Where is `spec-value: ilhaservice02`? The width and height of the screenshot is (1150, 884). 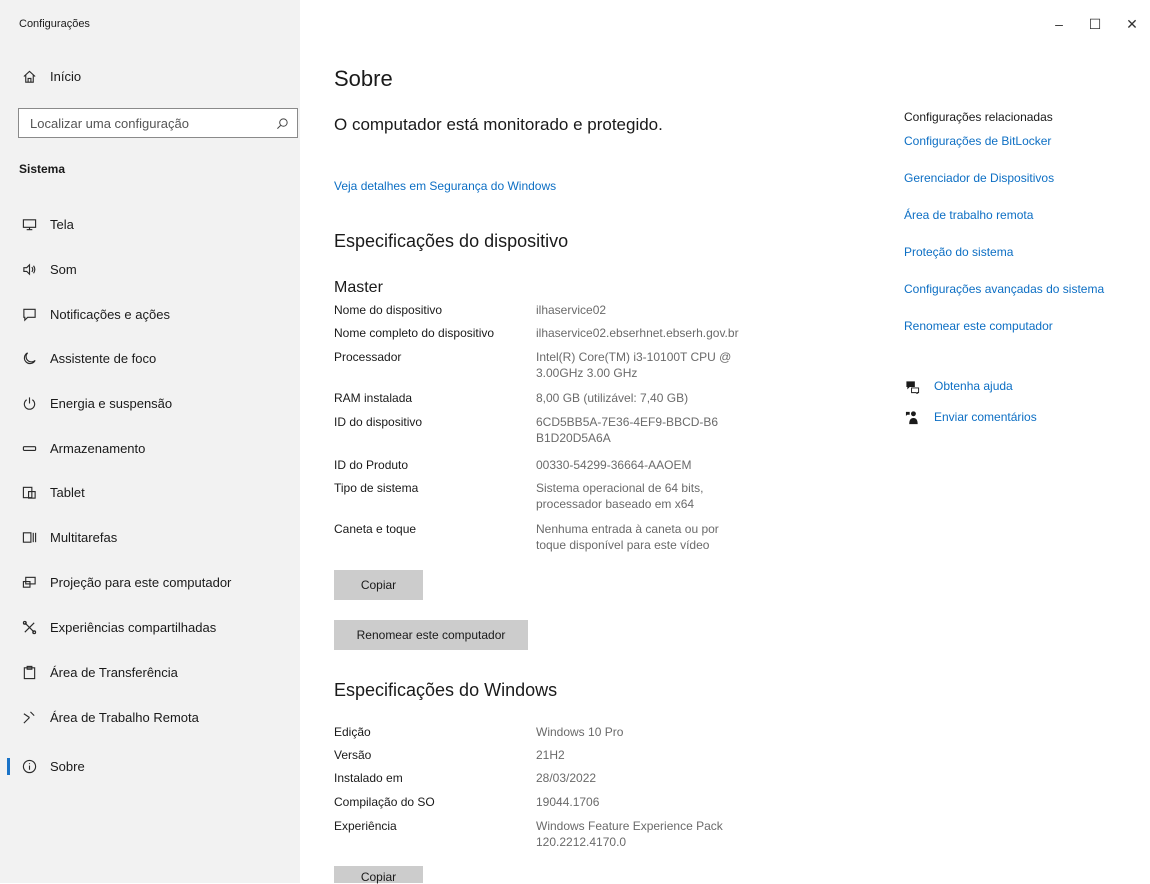 spec-value: ilhaservice02 is located at coordinates (571, 310).